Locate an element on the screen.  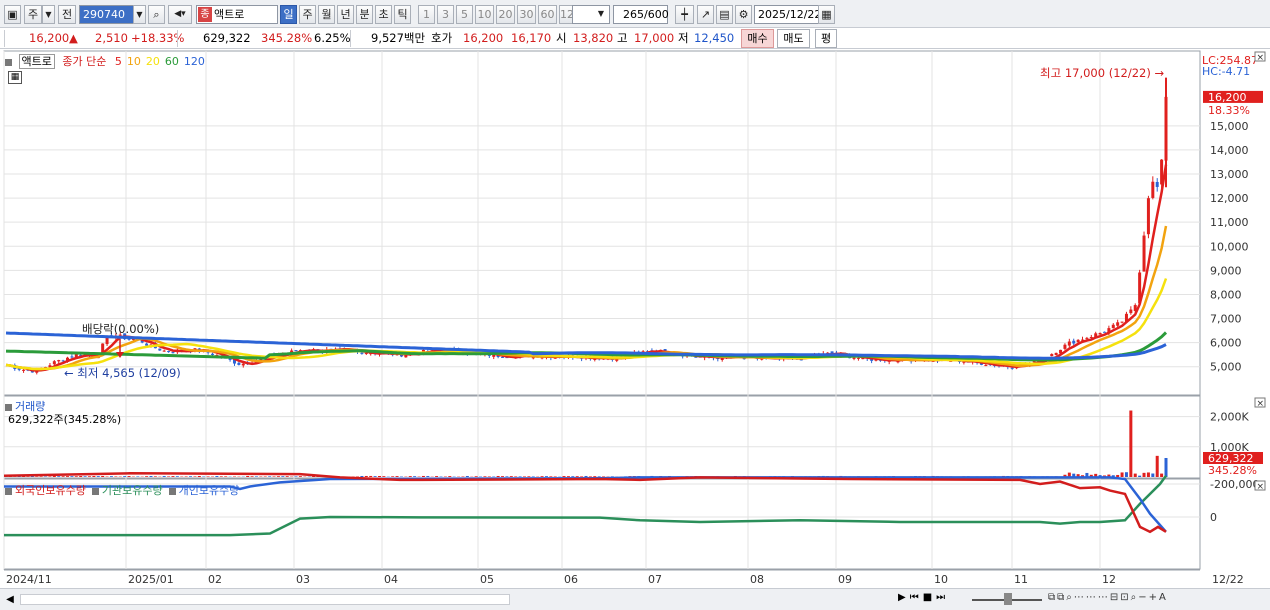
eval-button: 평 is located at coordinates (826, 38).